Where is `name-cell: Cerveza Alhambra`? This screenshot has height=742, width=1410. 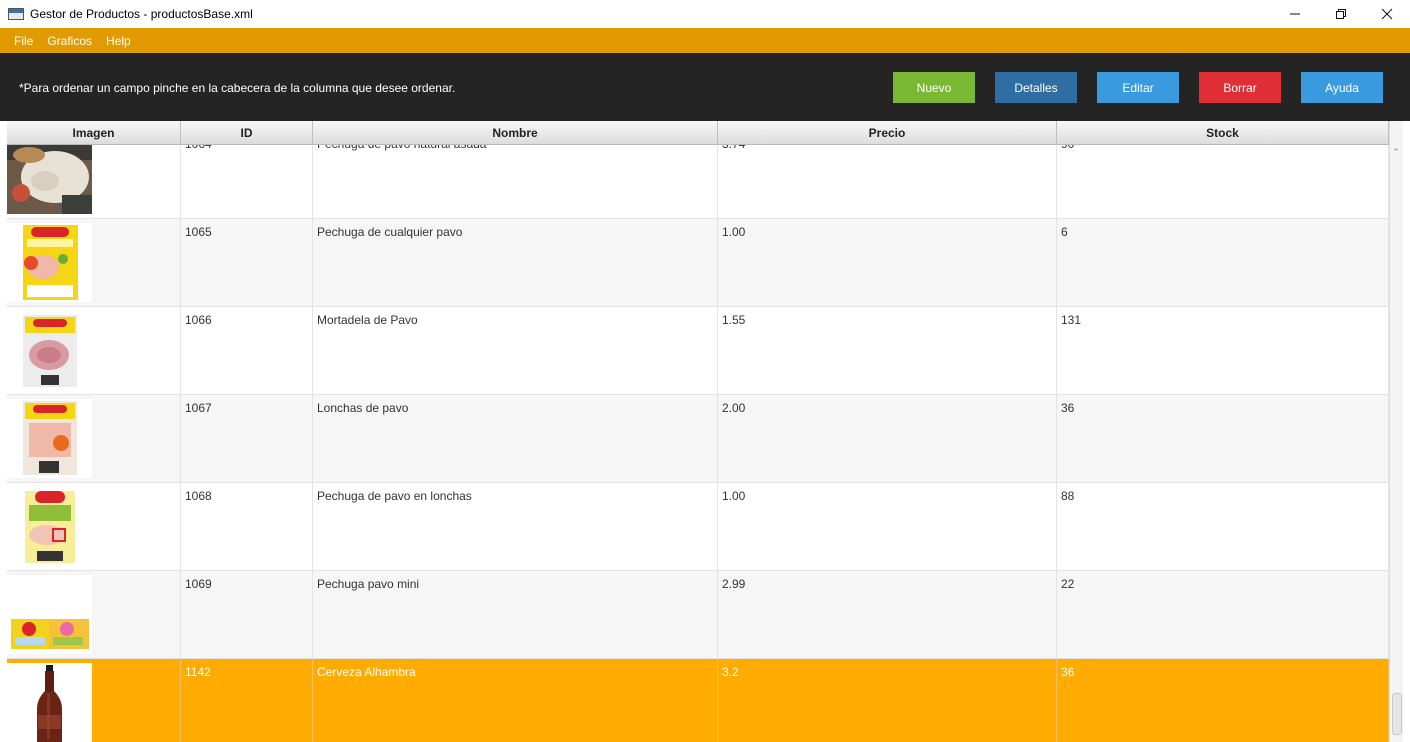
name-cell: Cerveza Alhambra is located at coordinates (515, 700).